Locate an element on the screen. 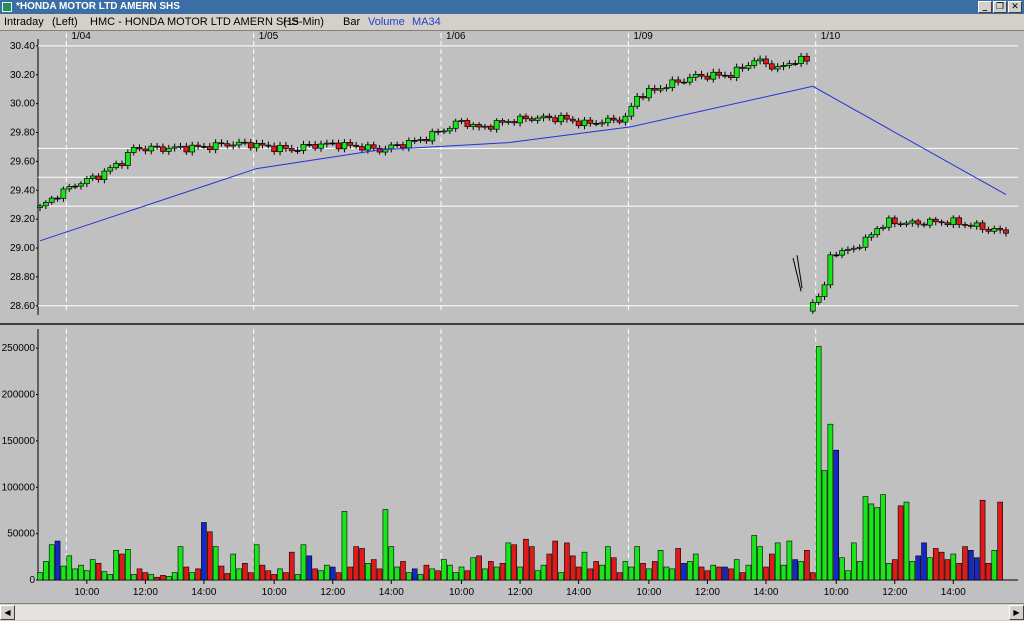  time-tick-label: 10:00 is located at coordinates (836, 592).